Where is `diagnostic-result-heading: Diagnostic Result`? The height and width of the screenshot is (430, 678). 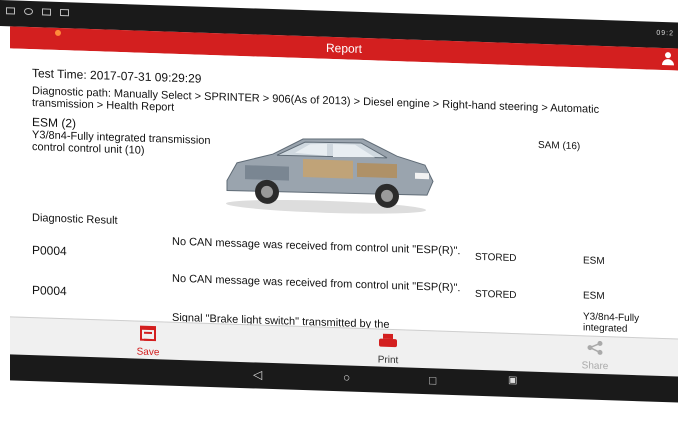 diagnostic-result-heading: Diagnostic Result is located at coordinates (75, 219).